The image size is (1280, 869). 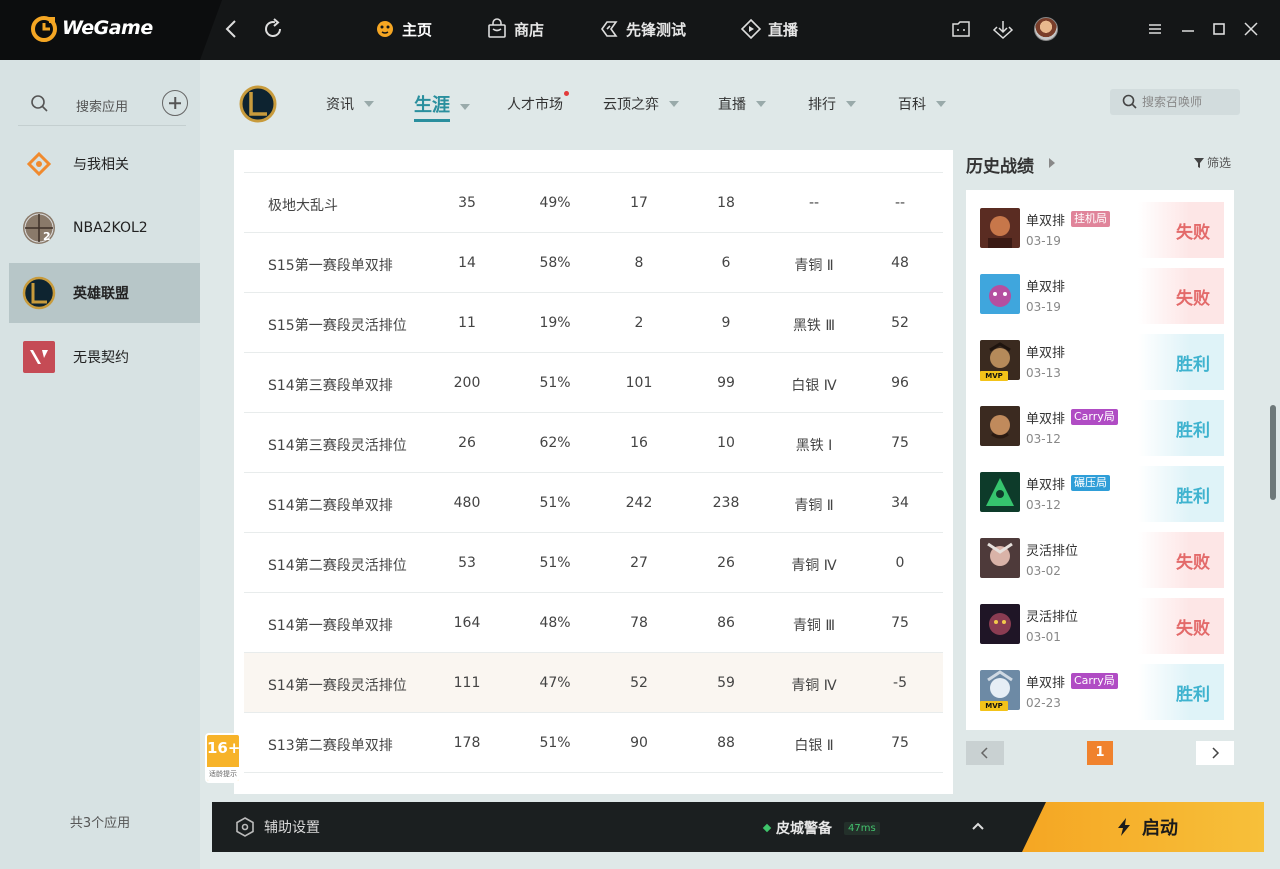 What do you see at coordinates (639, 443) in the screenshot?
I see `wins-count: 16` at bounding box center [639, 443].